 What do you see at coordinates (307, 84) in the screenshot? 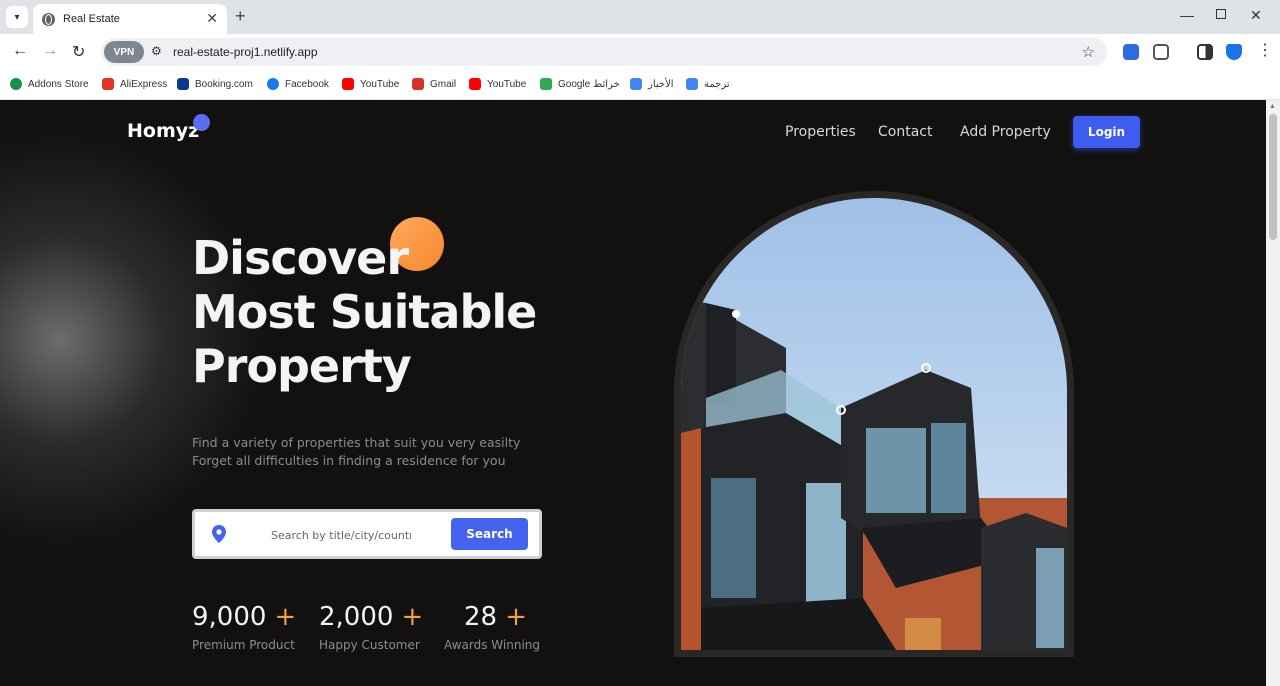
I see `bookmark-label: Facebook` at bounding box center [307, 84].